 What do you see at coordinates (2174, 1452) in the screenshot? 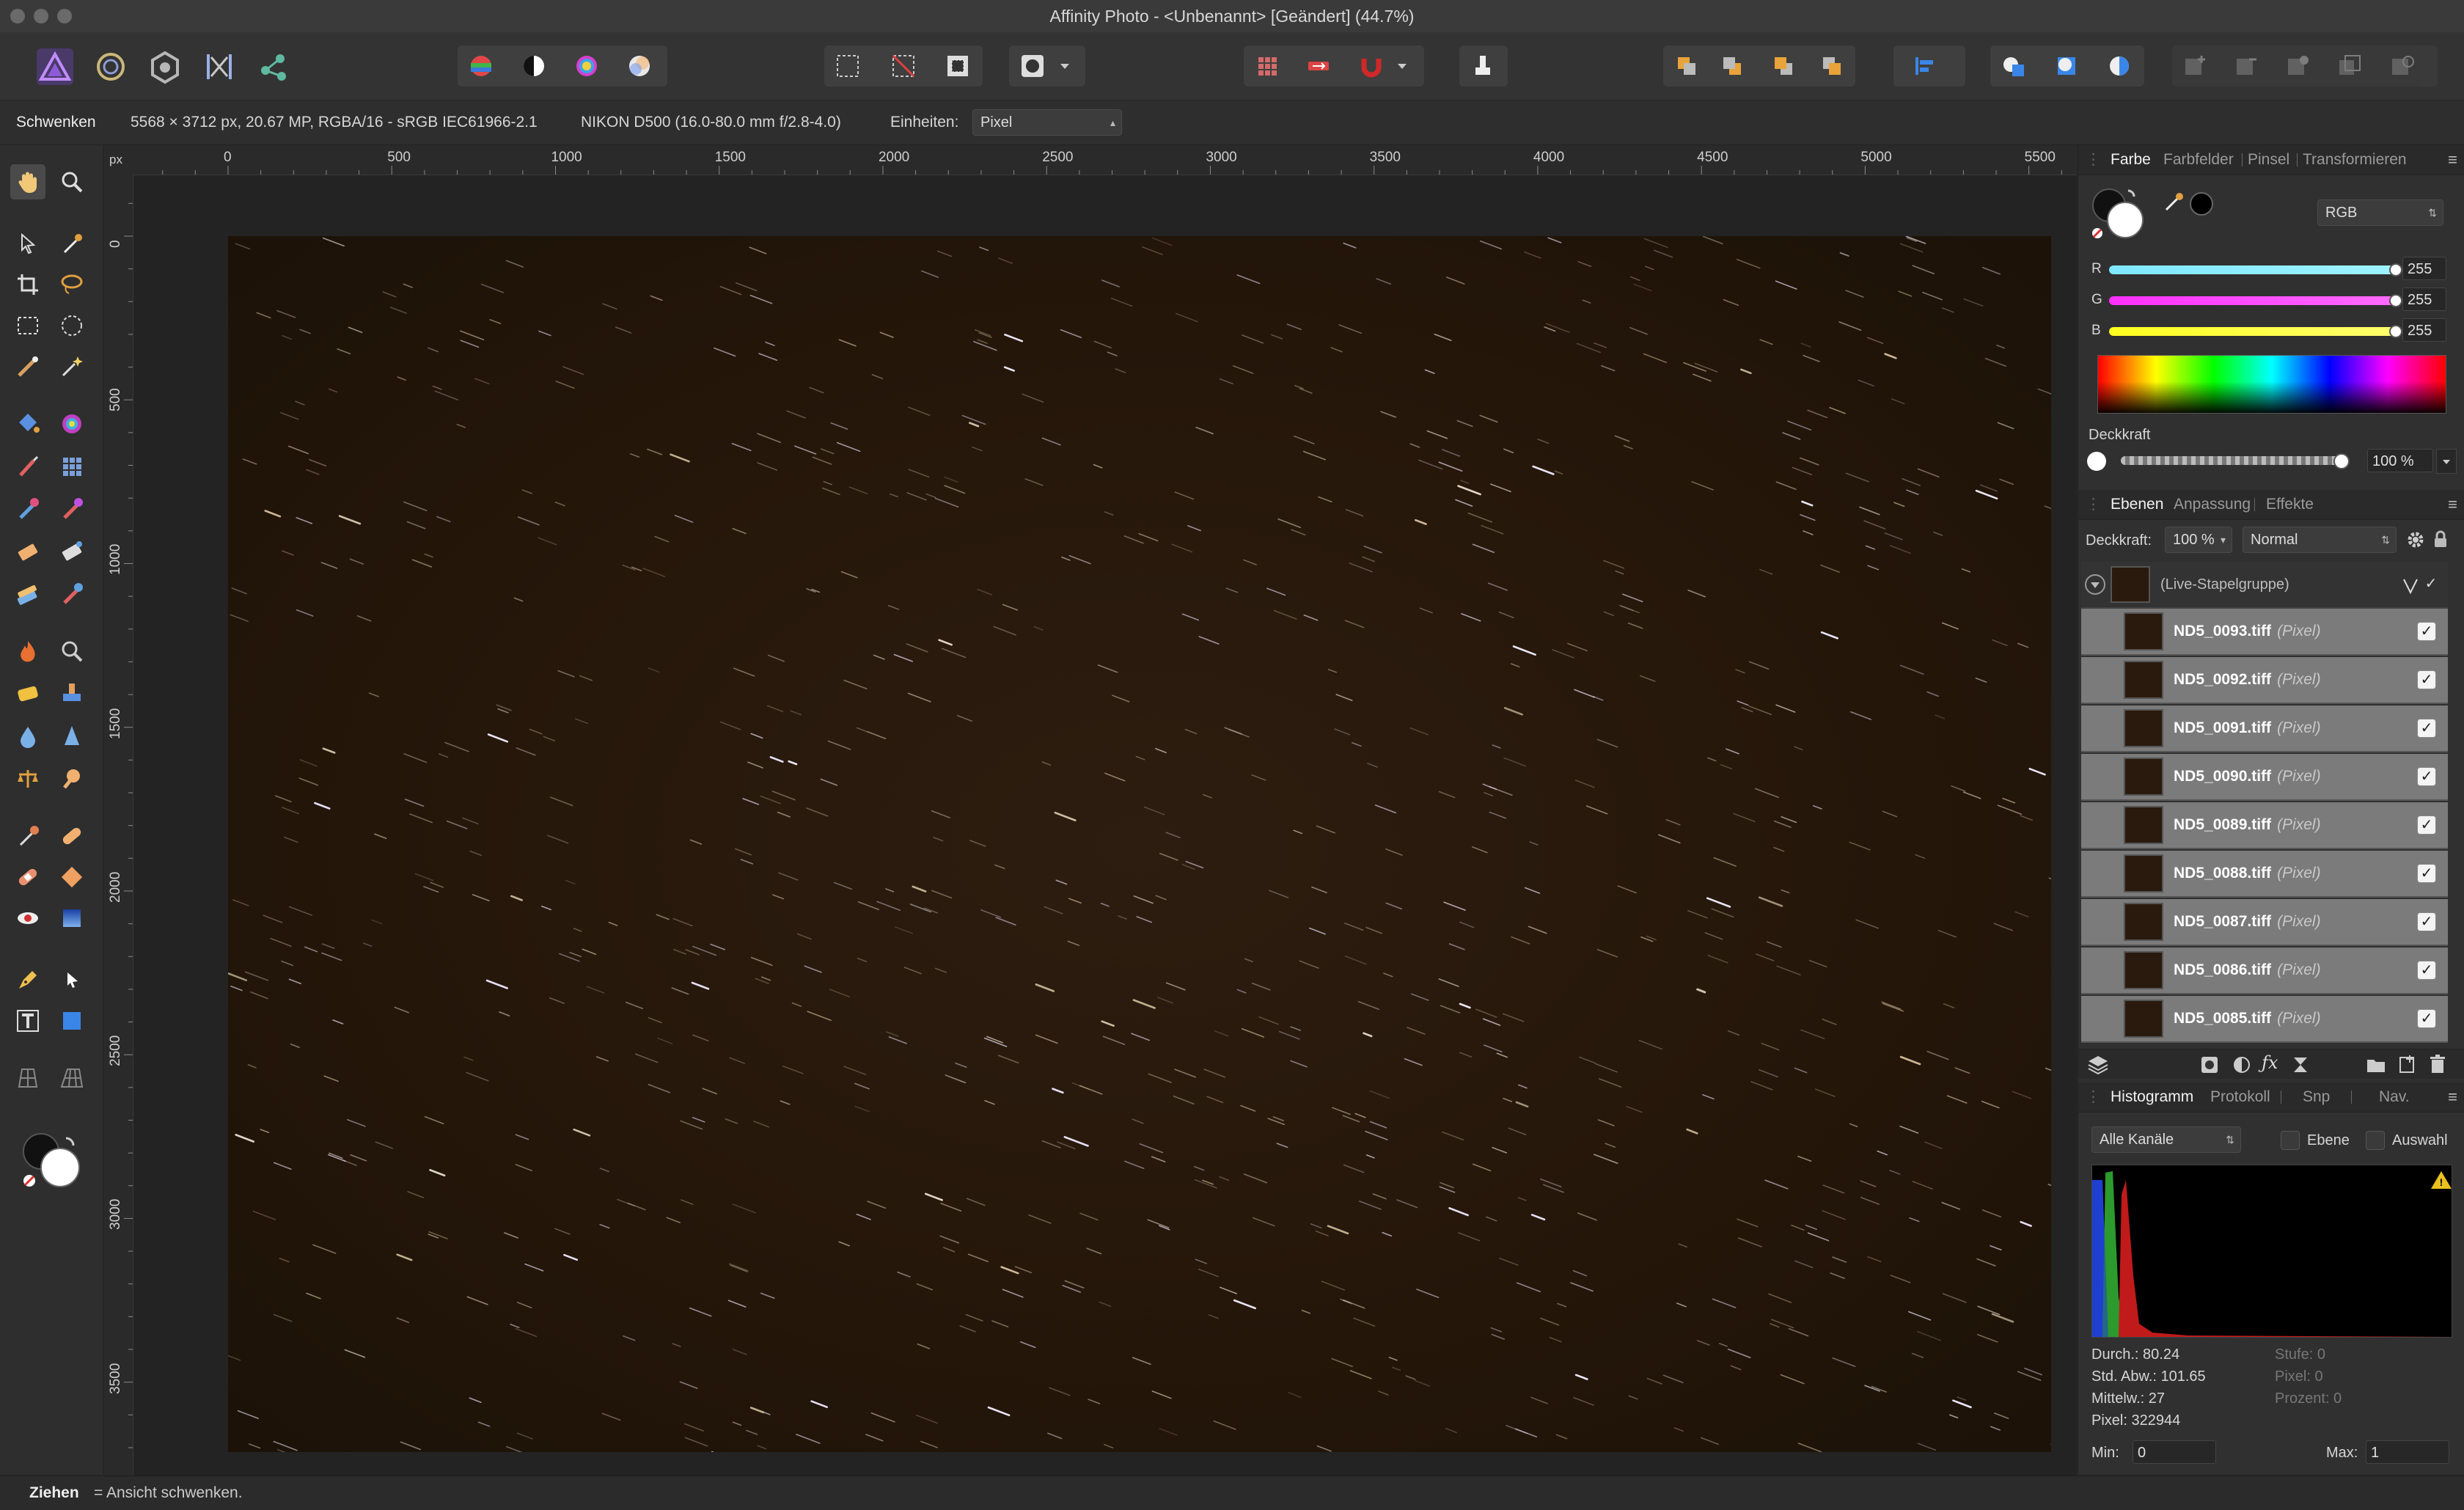
I see `min-input: 0` at bounding box center [2174, 1452].